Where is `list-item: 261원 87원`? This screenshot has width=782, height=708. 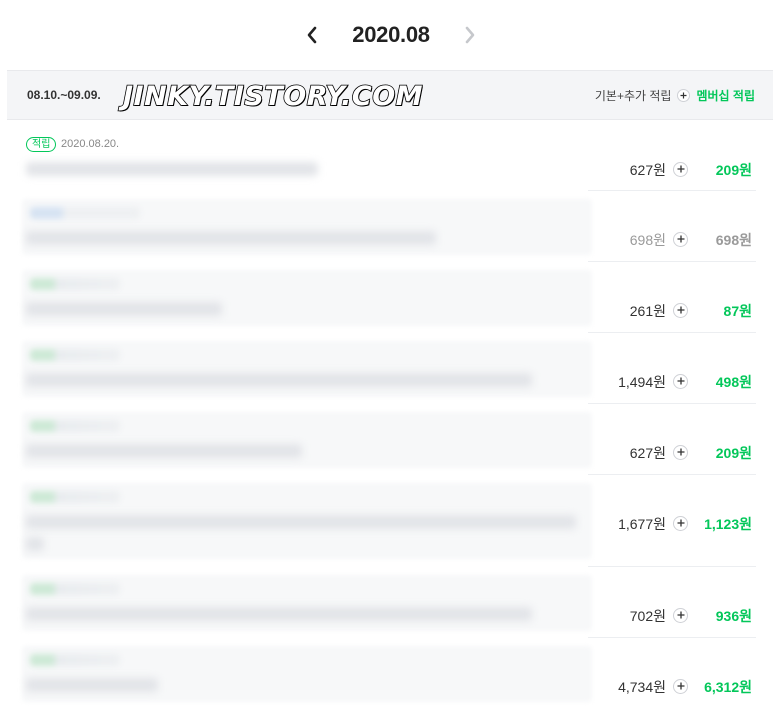
list-item: 261원 87원 is located at coordinates (391, 297).